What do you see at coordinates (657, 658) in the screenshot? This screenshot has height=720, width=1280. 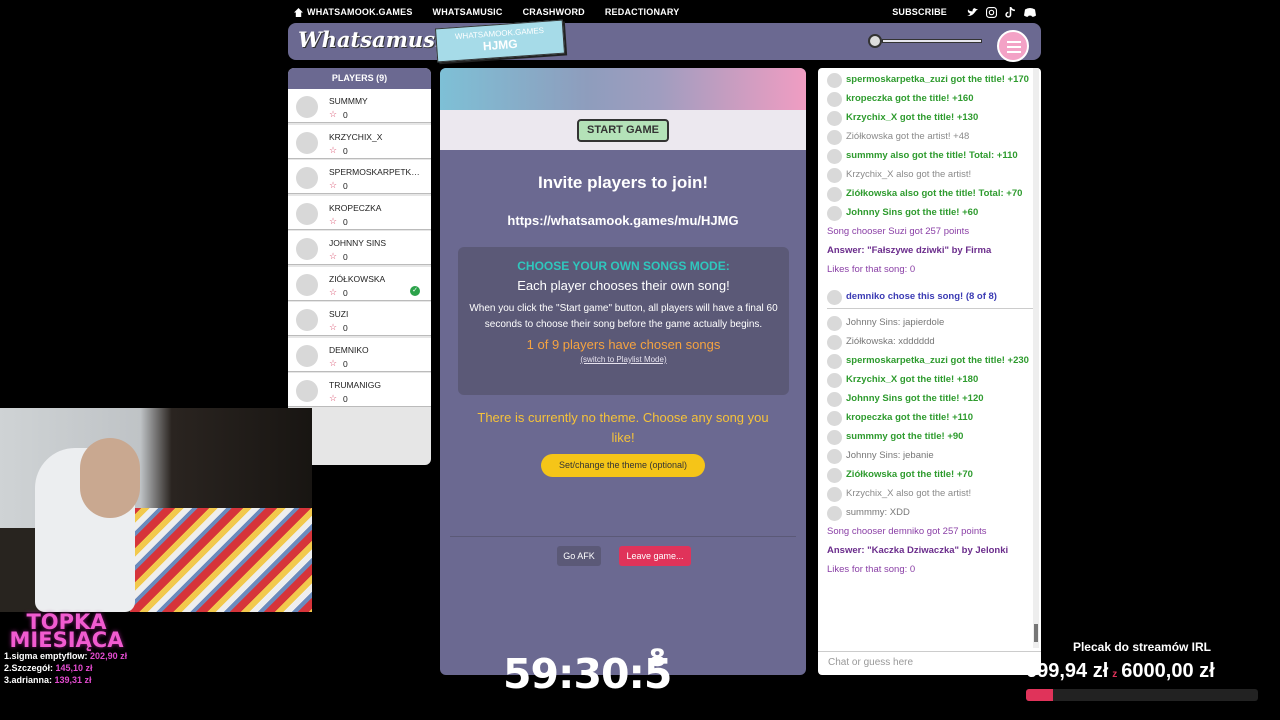 I see `timer-rolling-digit: 8` at bounding box center [657, 658].